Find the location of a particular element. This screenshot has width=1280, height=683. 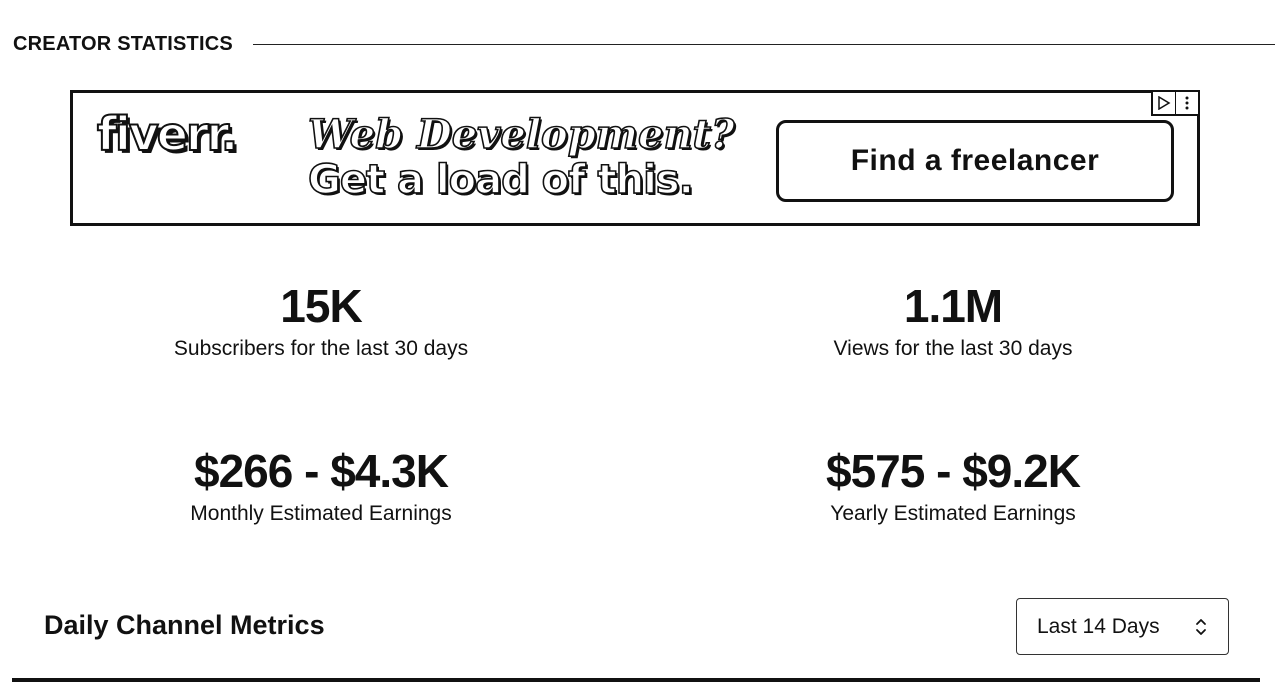

bottom-divider is located at coordinates (636, 680).